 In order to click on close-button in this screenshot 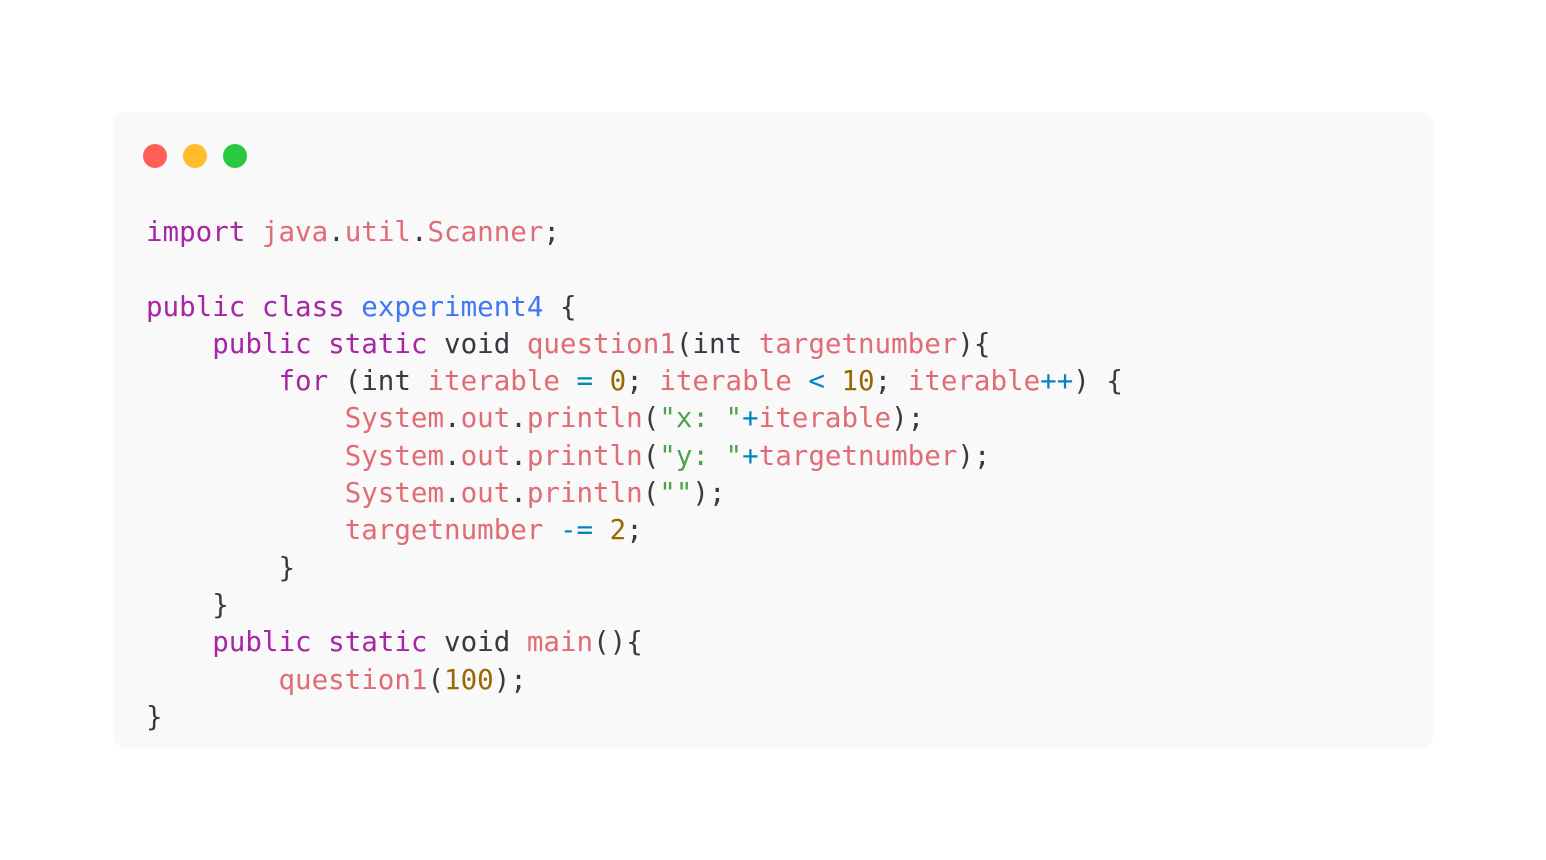, I will do `click(155, 156)`.